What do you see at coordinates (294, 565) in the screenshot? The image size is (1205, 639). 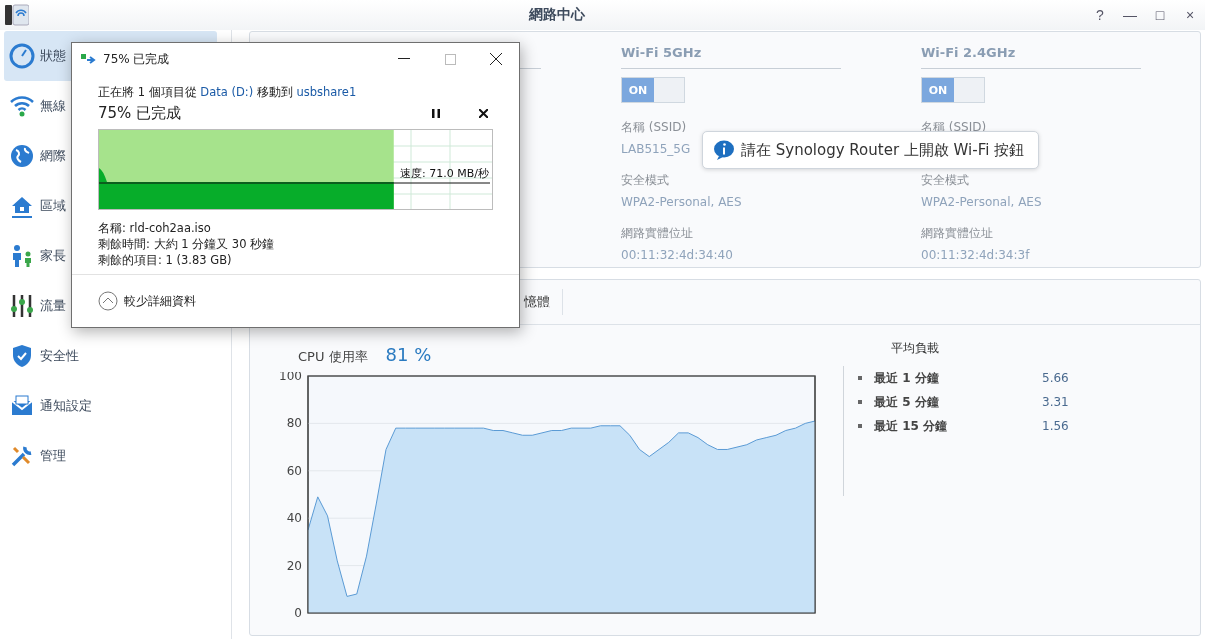 I see `axis-tick-label: 20` at bounding box center [294, 565].